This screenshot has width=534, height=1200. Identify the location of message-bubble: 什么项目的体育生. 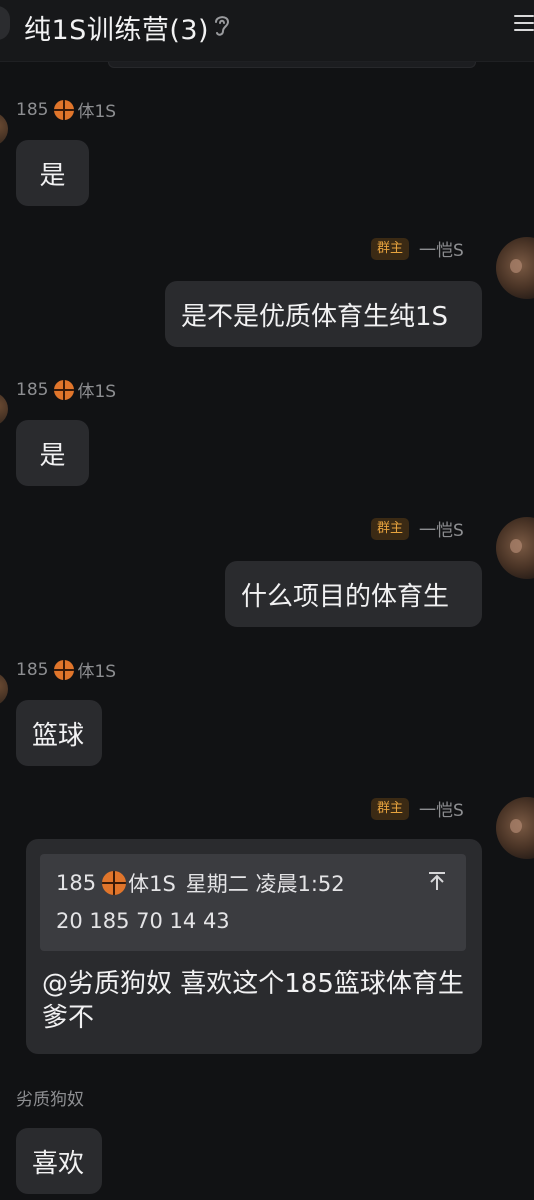
(353, 594).